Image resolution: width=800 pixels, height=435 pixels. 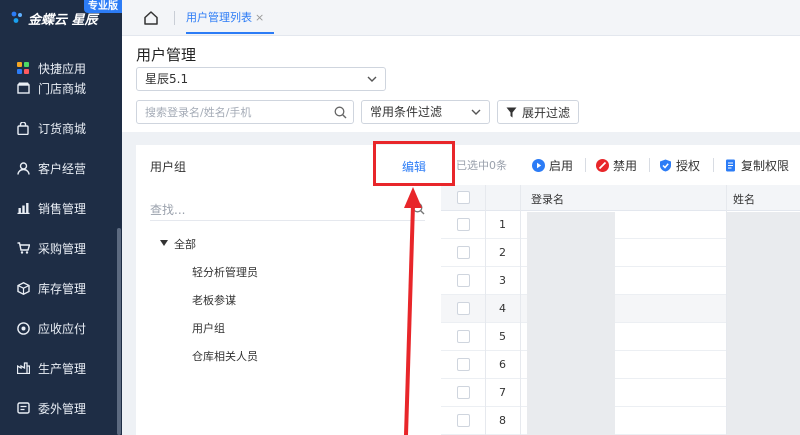 I want to click on group-search-box, so click(x=287, y=210).